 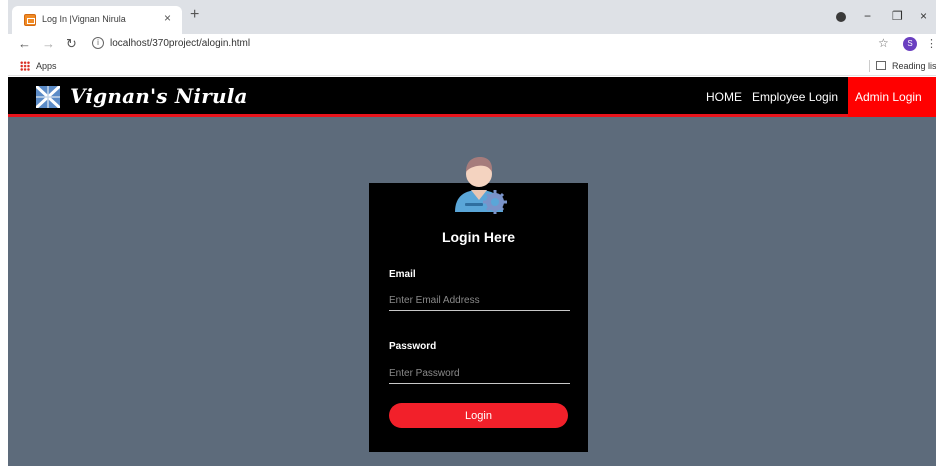 I want to click on reading-list-icon, so click(x=881, y=65).